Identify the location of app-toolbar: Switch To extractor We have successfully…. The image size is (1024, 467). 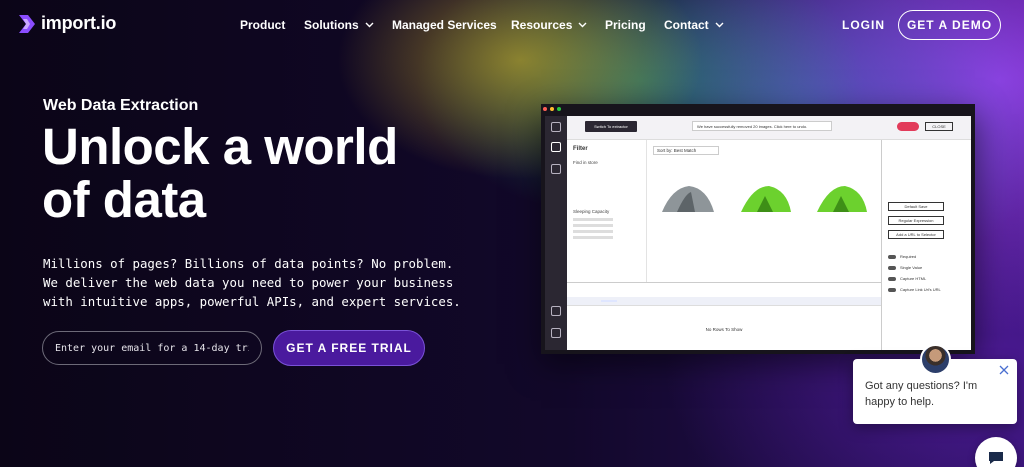
(724, 128).